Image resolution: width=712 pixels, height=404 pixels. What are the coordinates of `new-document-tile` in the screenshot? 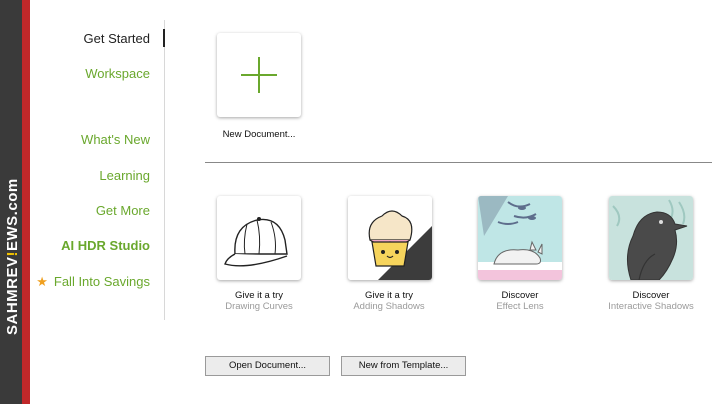 It's located at (259, 75).